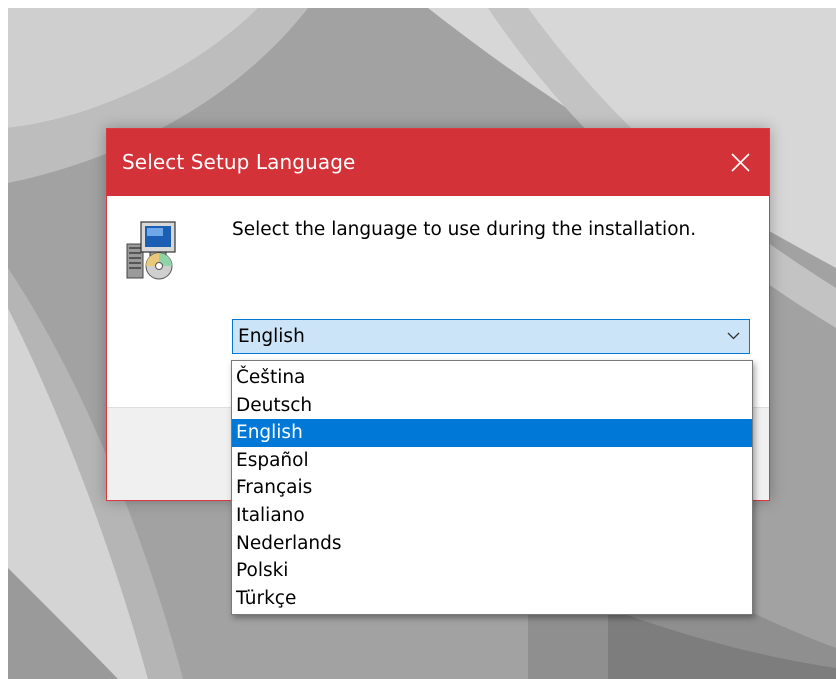  I want to click on option-cestina: Čeština, so click(492, 378).